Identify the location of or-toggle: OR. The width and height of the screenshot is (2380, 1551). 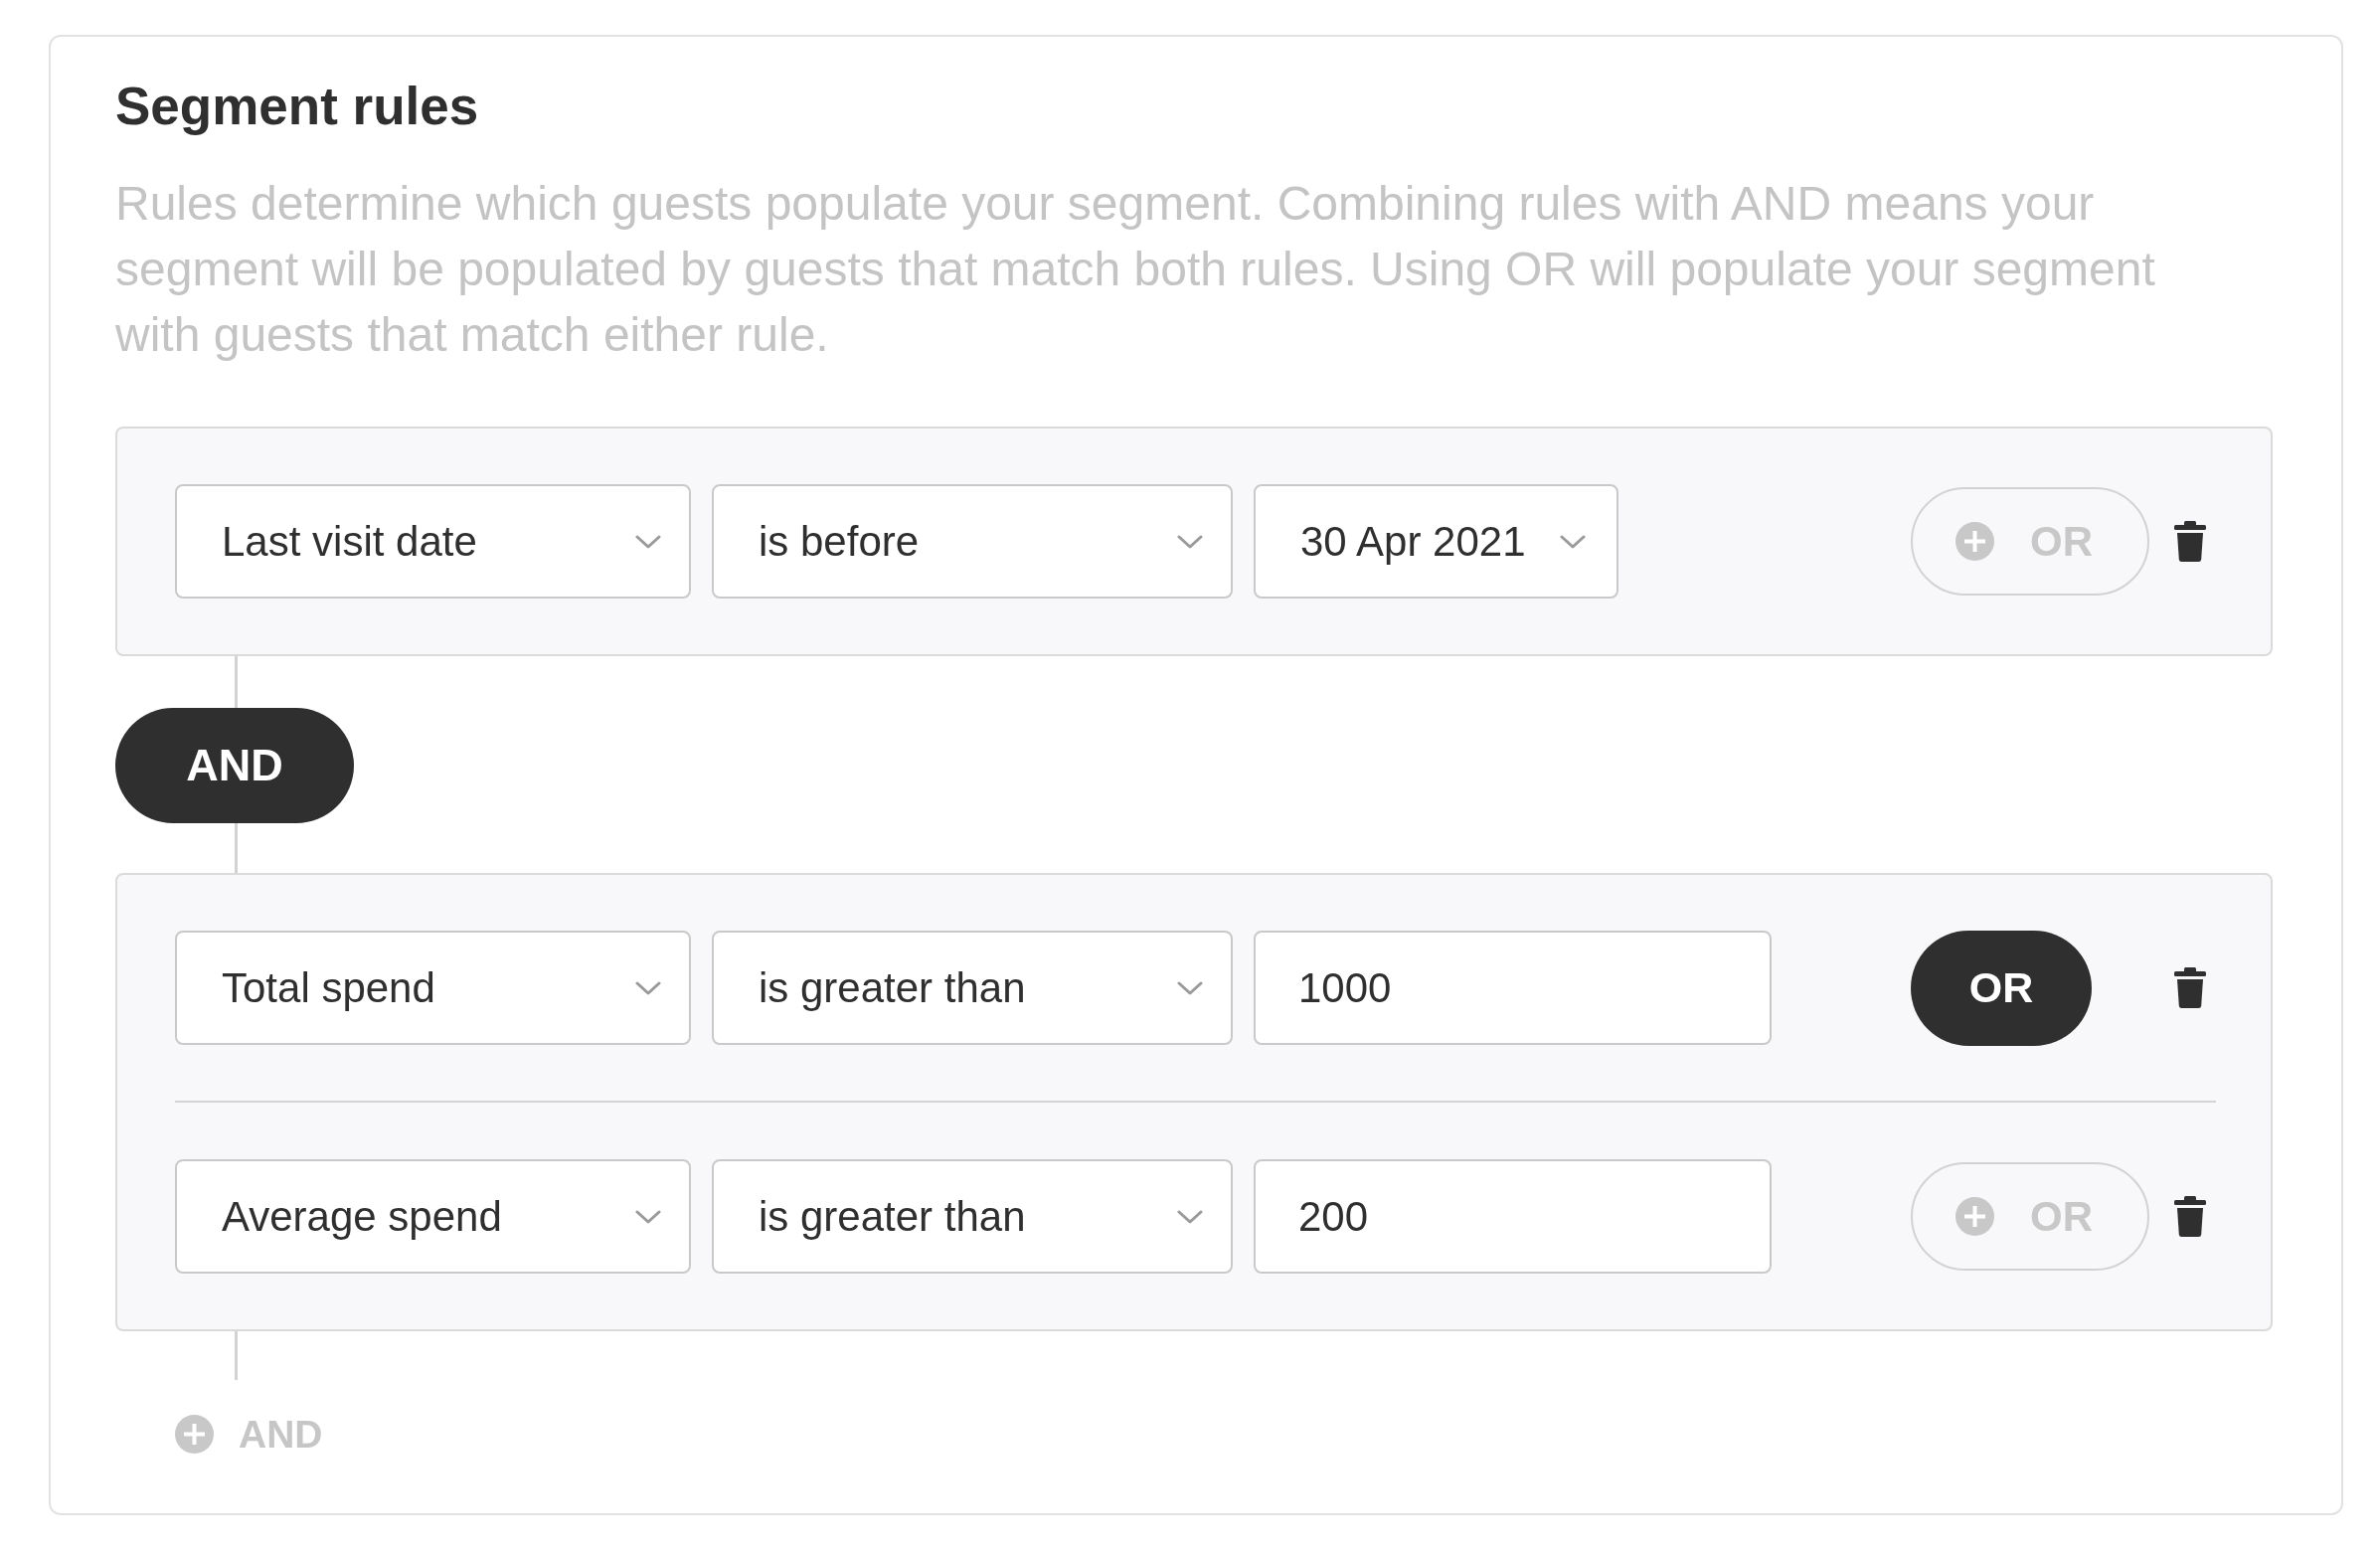
(2001, 988).